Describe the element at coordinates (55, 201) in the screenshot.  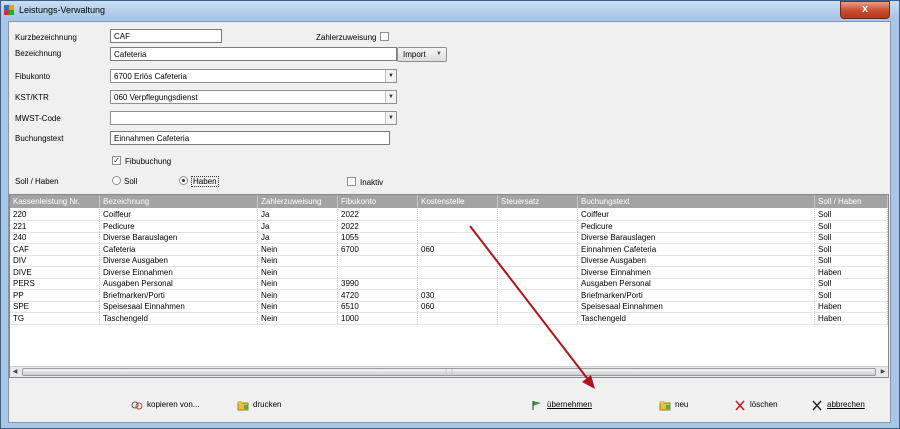
I see `col-header-kassenleistung: Kassenleistung Nr.` at that location.